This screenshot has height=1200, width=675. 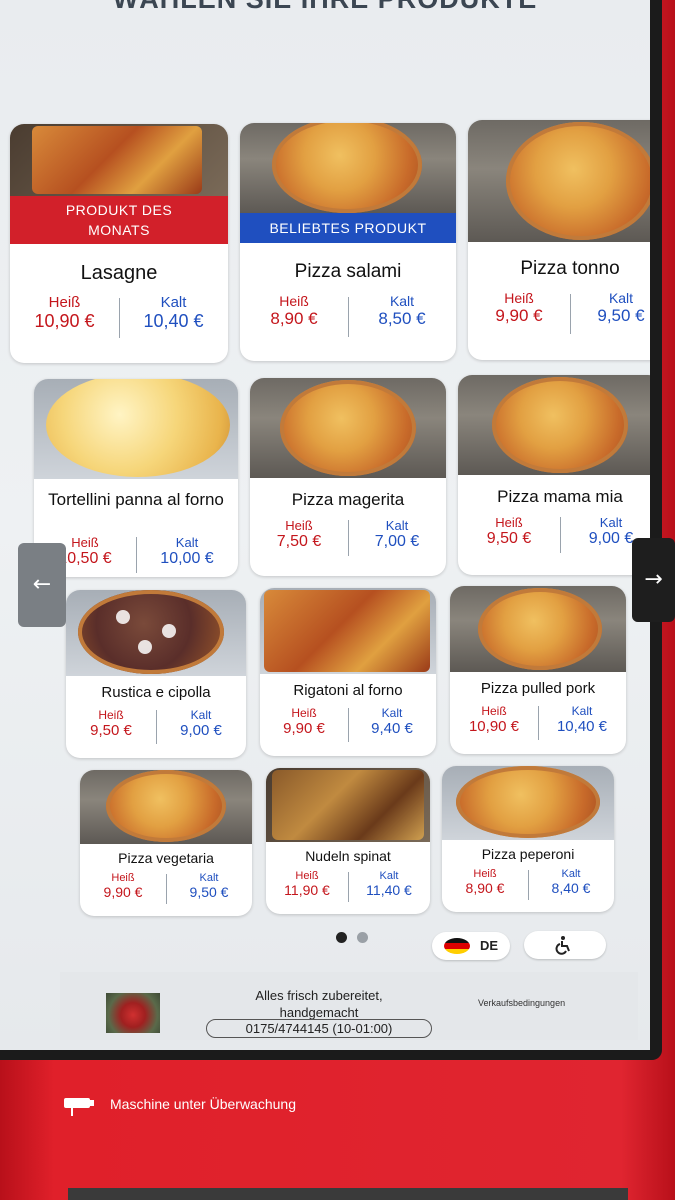 What do you see at coordinates (570, 268) in the screenshot?
I see `product-name: Pizza tonno` at bounding box center [570, 268].